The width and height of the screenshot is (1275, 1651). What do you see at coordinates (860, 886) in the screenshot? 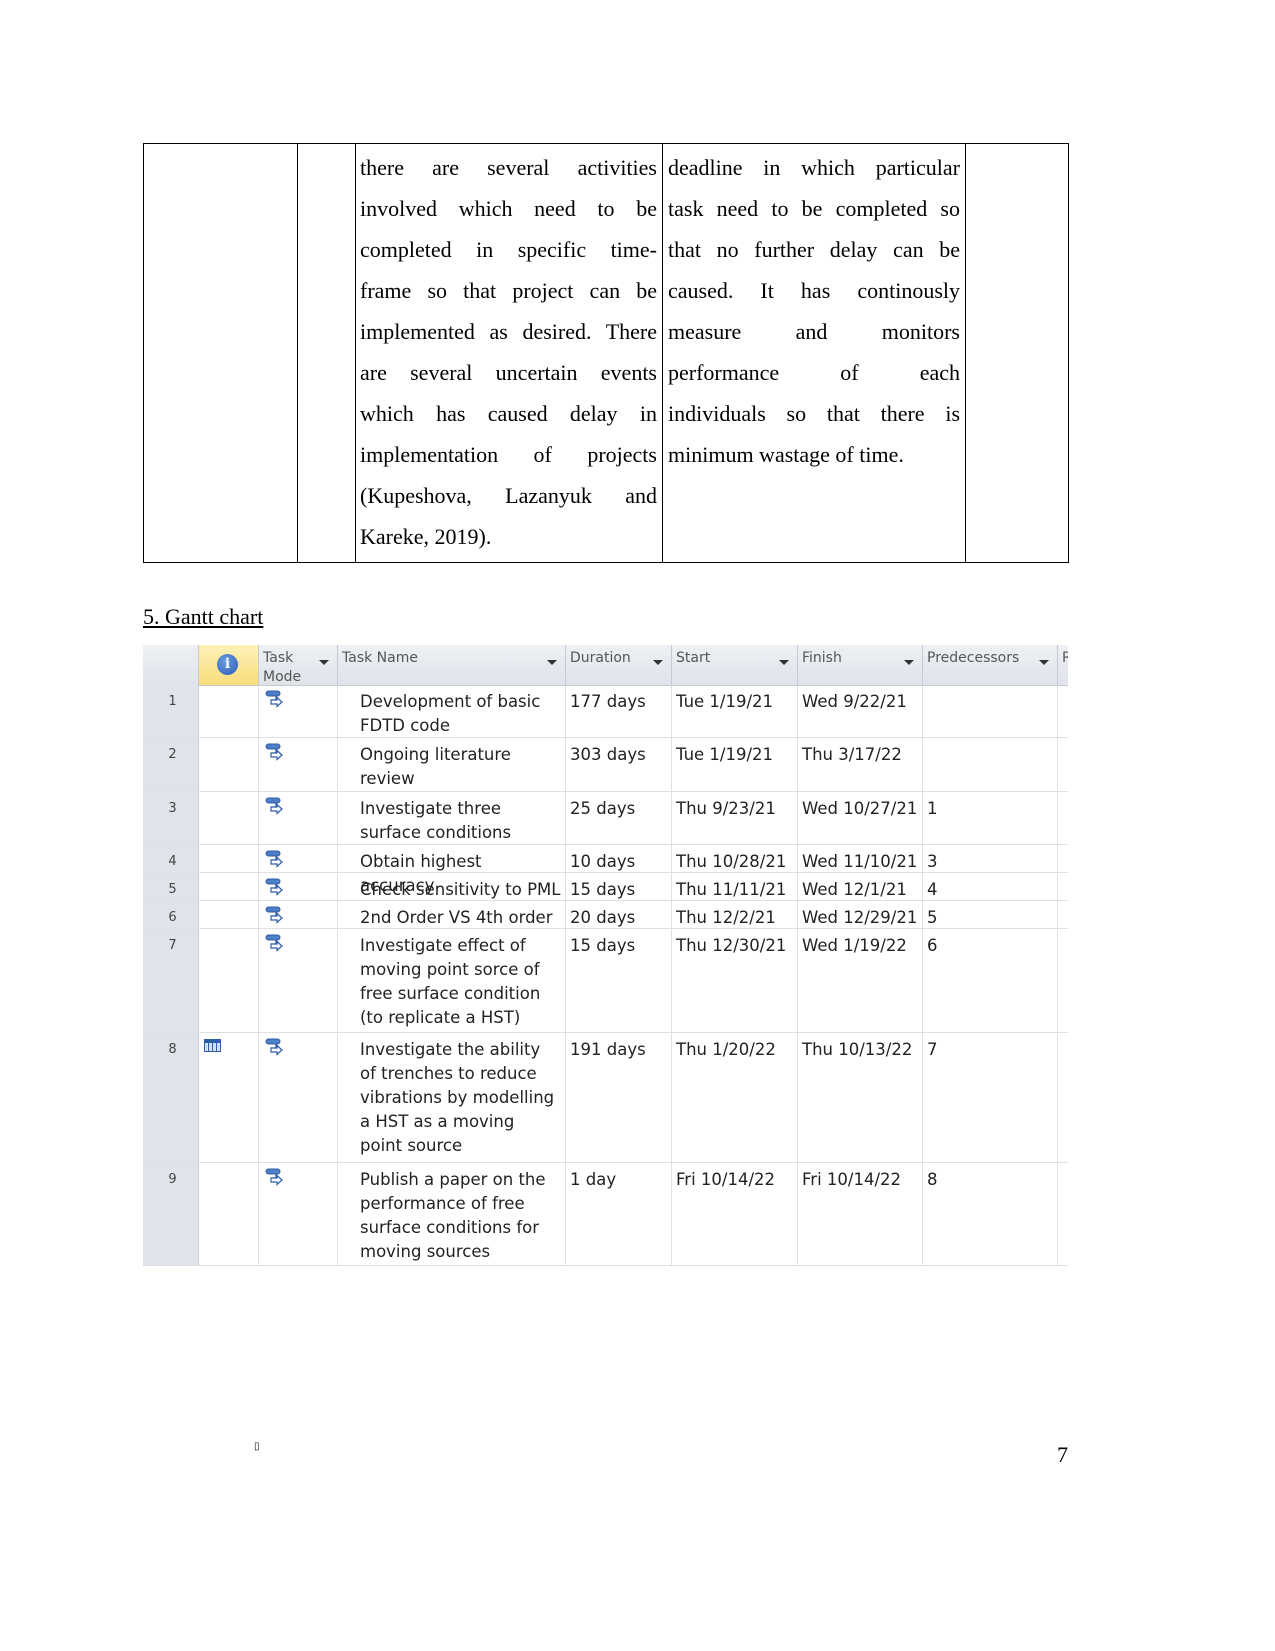
I see `cell-finish: Wed 12/1/21` at bounding box center [860, 886].